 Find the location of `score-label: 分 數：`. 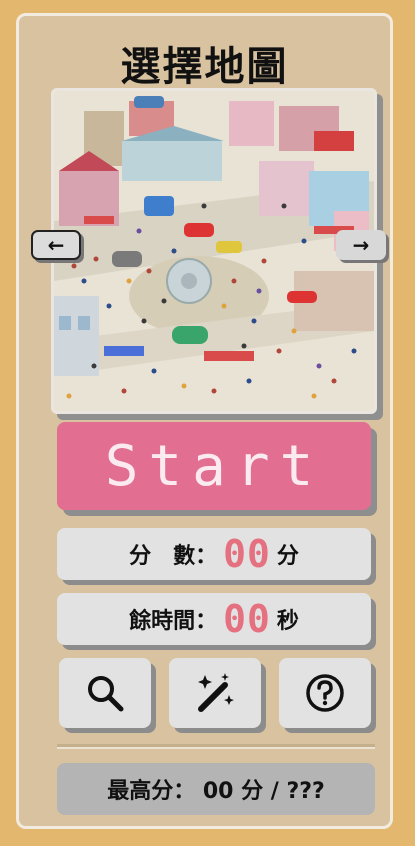

score-label: 分 數： is located at coordinates (173, 556).